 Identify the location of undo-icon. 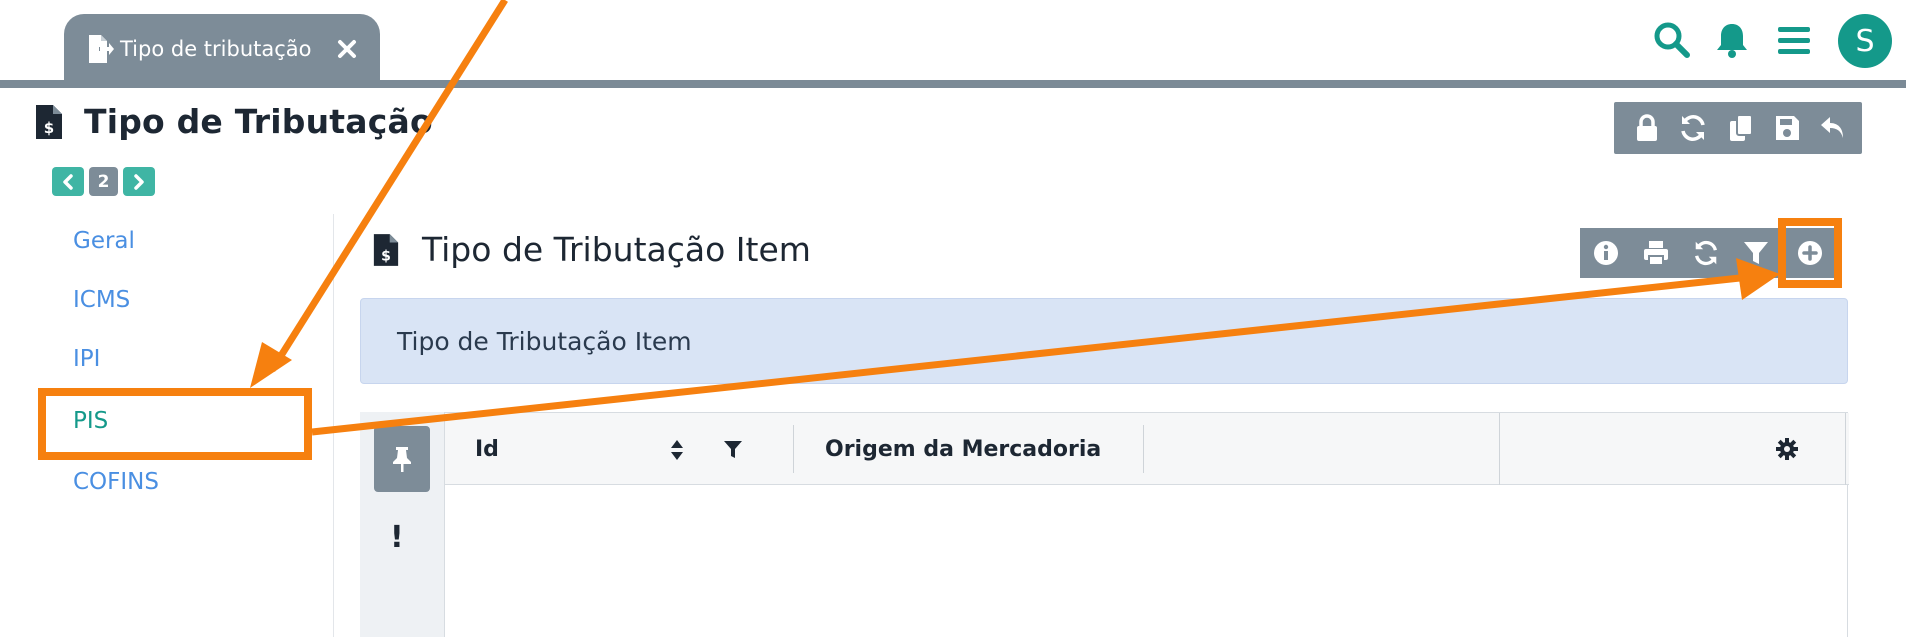
(1833, 128).